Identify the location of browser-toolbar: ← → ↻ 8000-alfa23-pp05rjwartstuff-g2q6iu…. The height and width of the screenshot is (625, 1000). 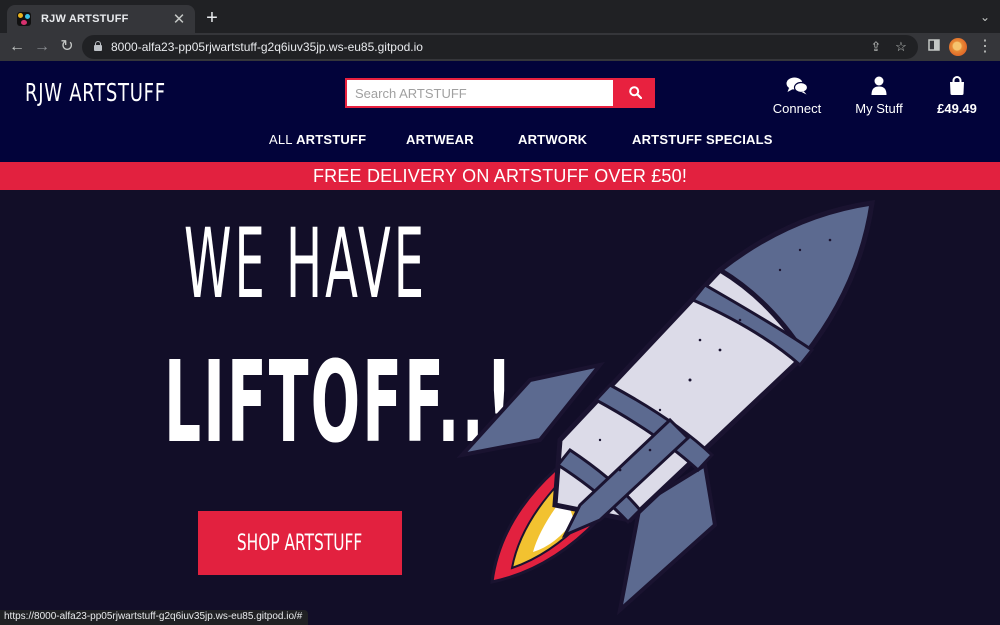
(500, 47).